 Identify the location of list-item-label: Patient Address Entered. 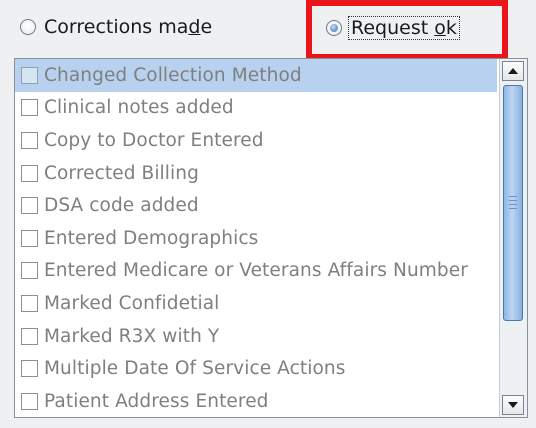
(156, 401).